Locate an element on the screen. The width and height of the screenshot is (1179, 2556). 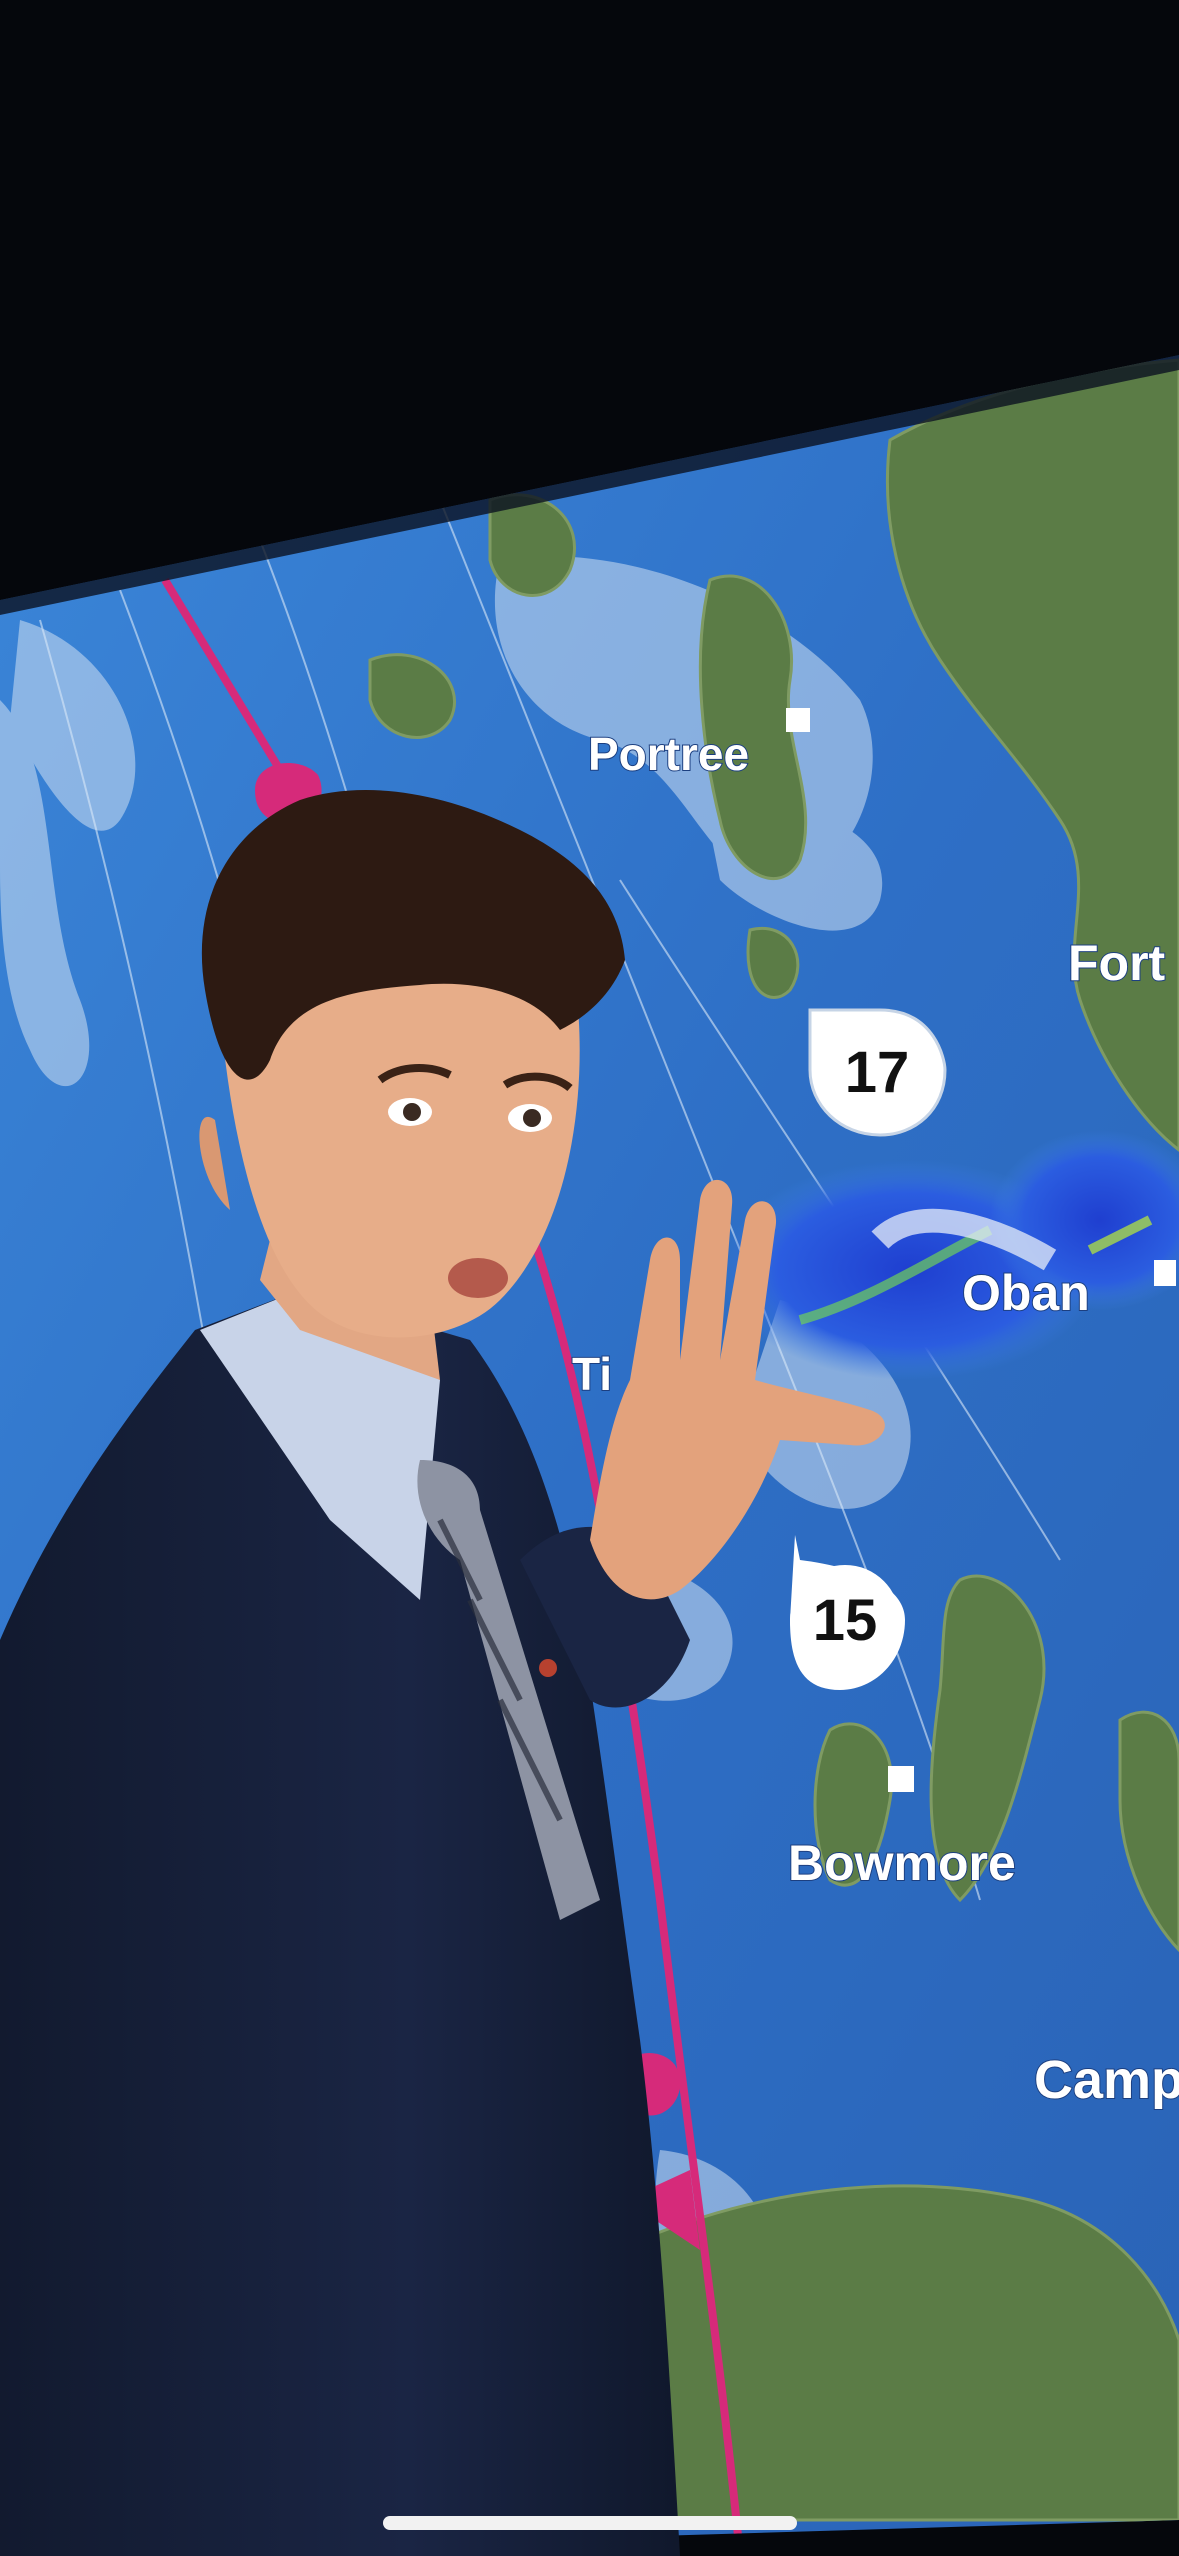
mouth is located at coordinates (478, 1278).